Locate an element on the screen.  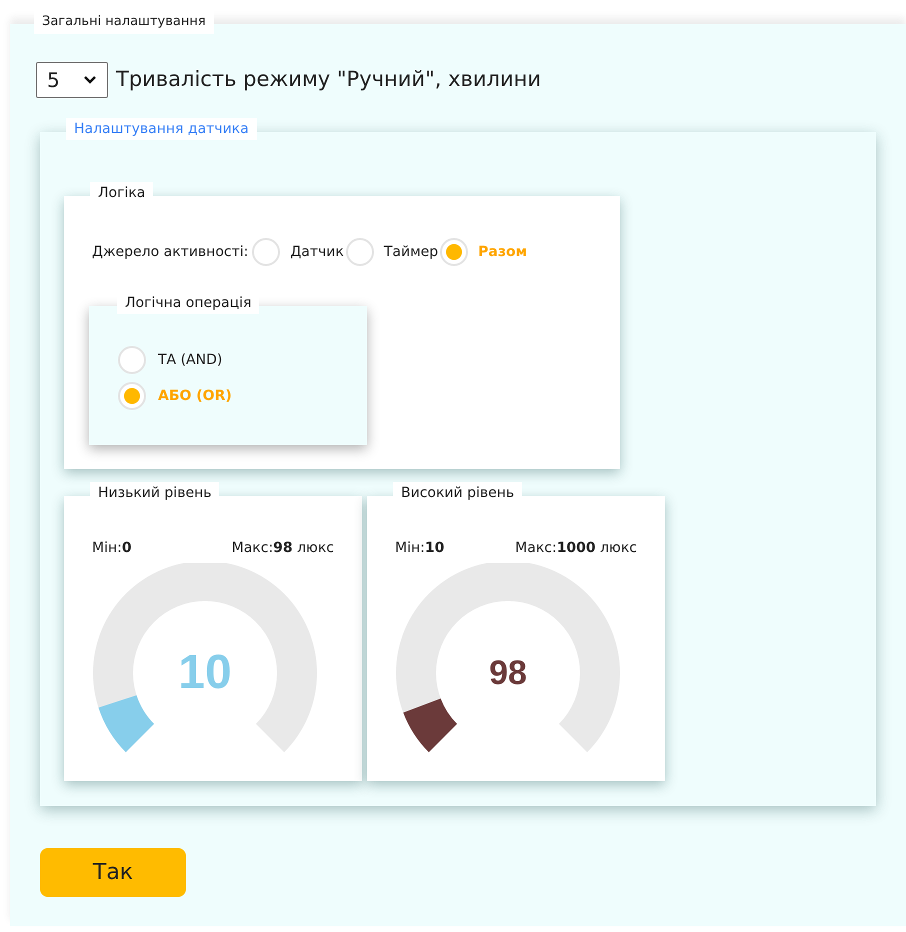
chevron-down-icon is located at coordinates (90, 80).